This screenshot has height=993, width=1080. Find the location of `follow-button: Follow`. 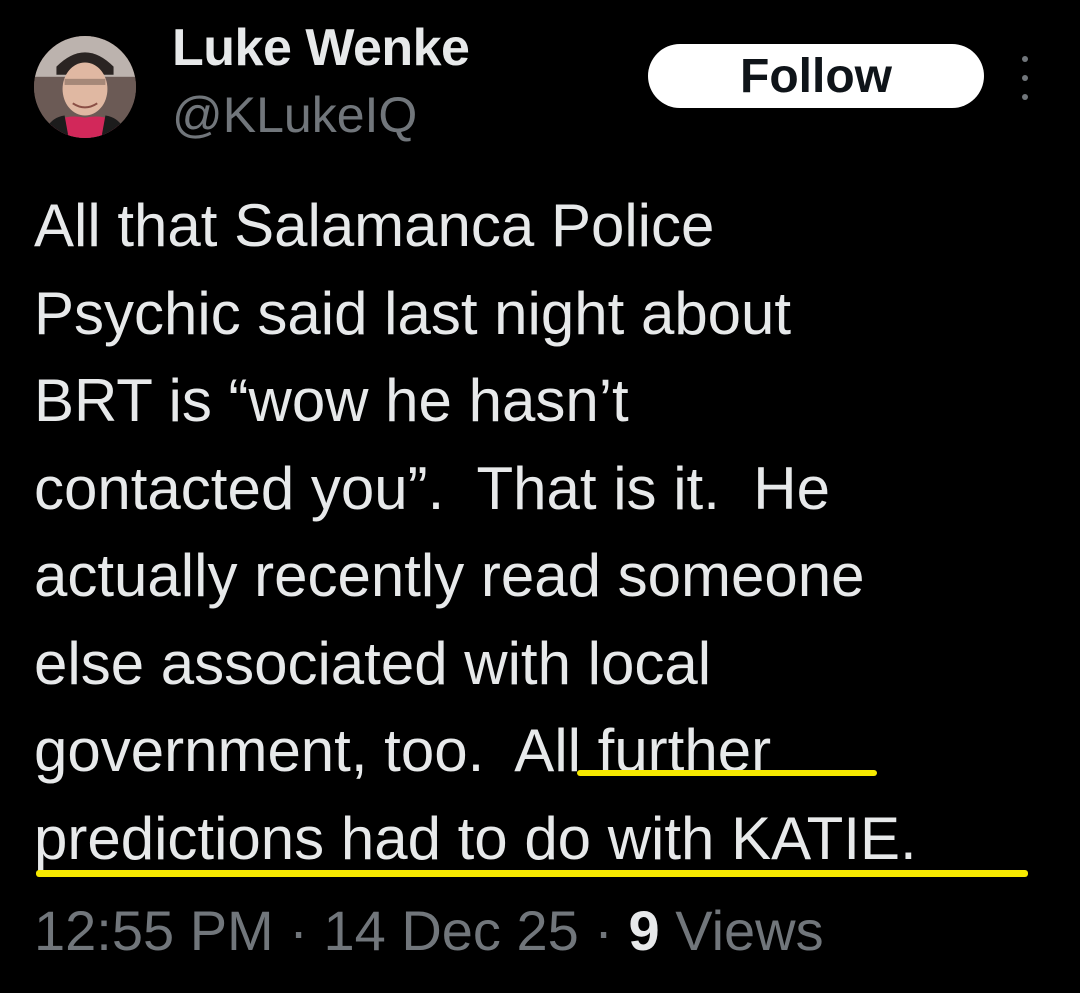

follow-button: Follow is located at coordinates (816, 76).